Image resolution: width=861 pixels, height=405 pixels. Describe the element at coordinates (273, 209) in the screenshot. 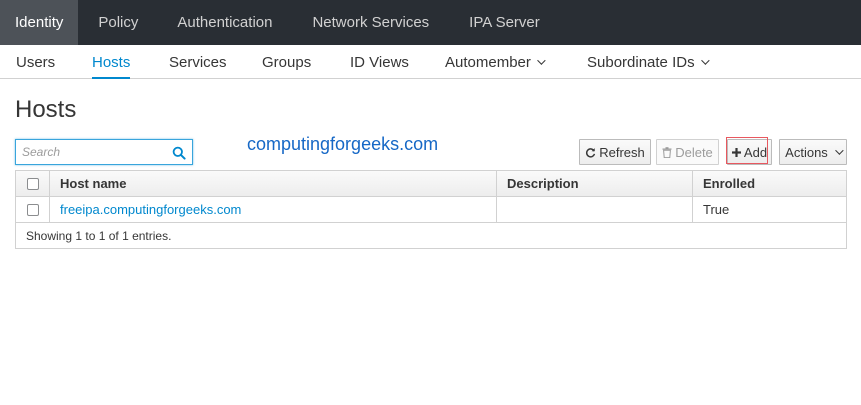

I see `host-name-cell: freeipa.computingforgeeks.com` at that location.